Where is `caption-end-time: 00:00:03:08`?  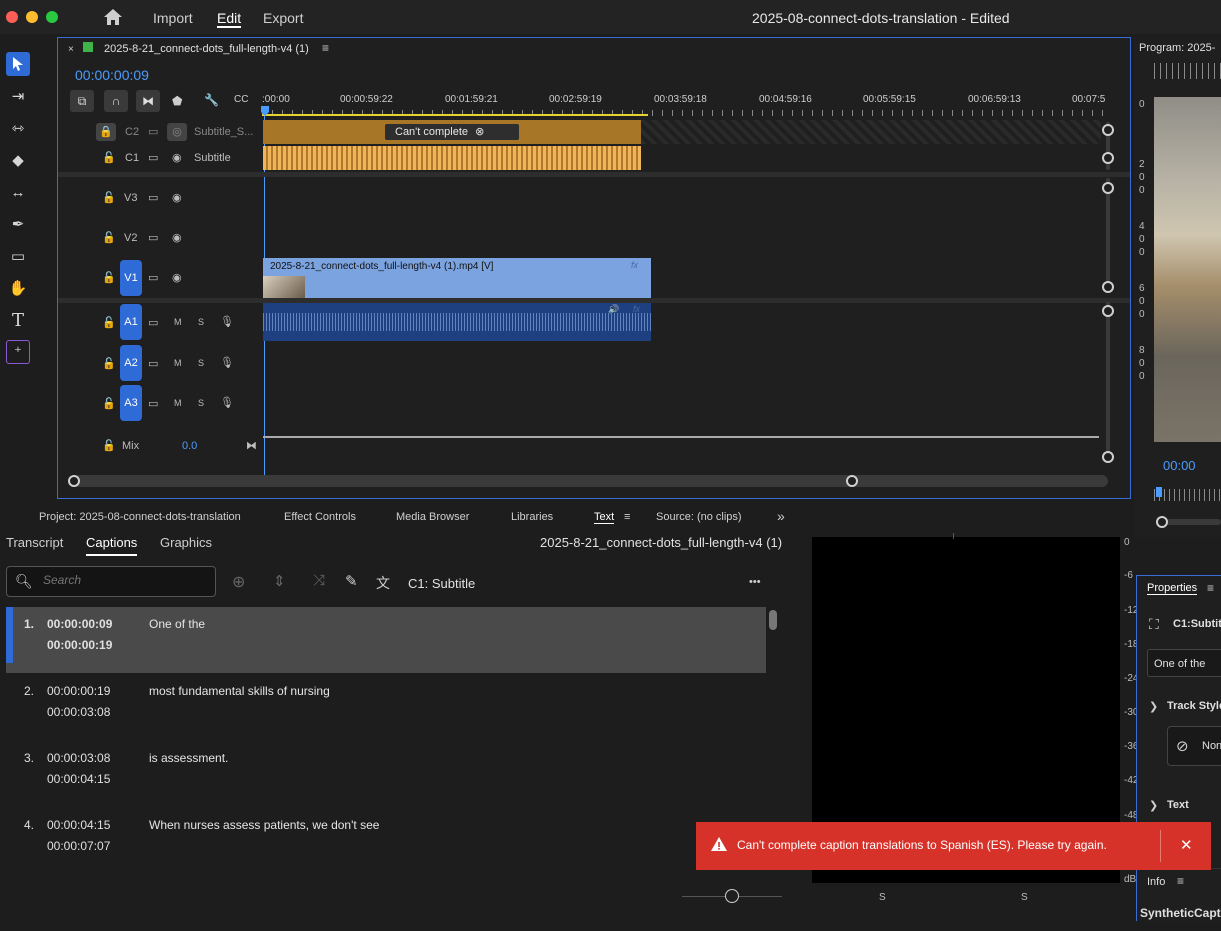
caption-end-time: 00:00:03:08 is located at coordinates (78, 712).